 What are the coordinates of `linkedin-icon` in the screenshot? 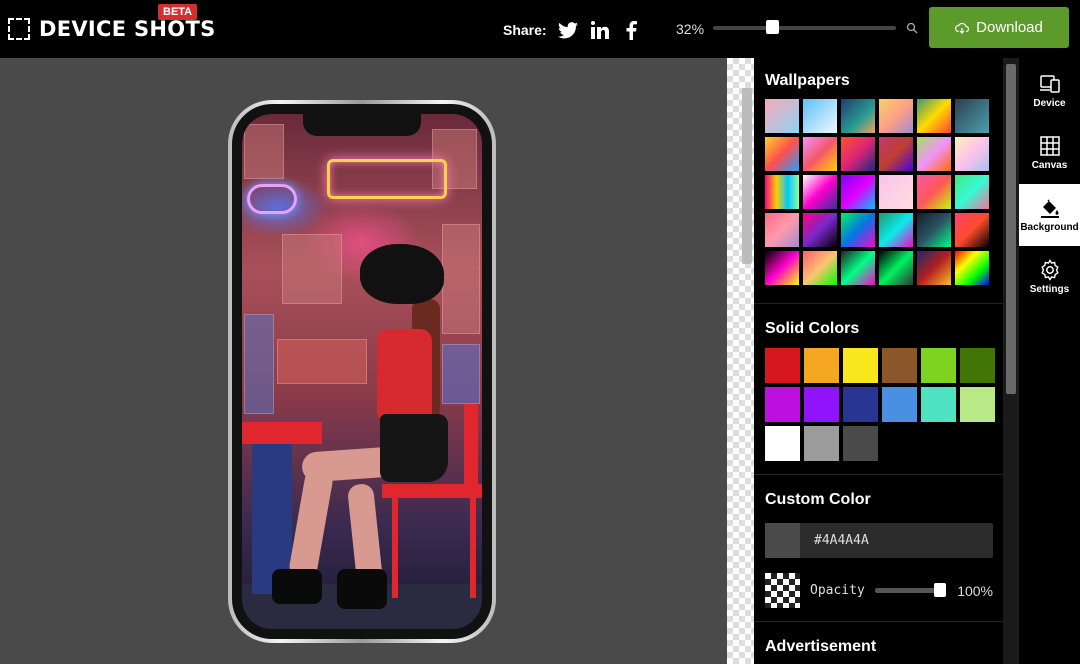 It's located at (600, 30).